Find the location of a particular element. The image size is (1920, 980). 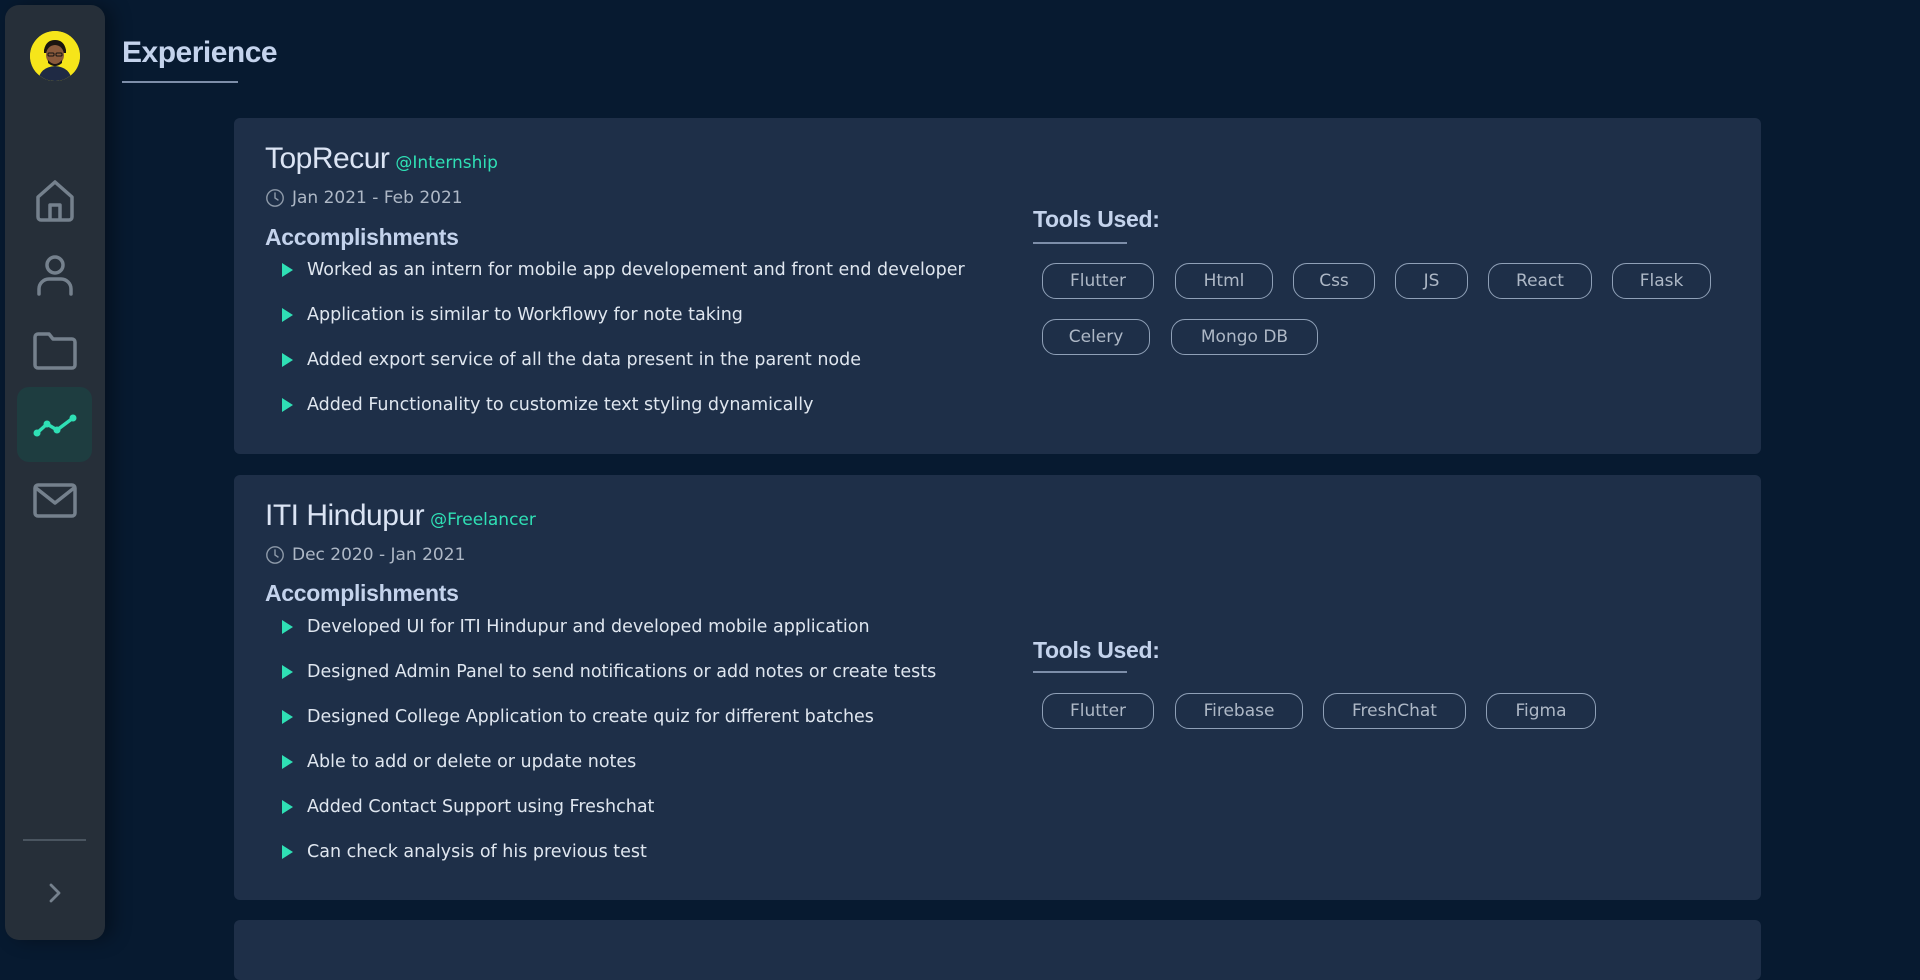

accomplishment-text: Can check analysis of his previous test is located at coordinates (477, 852).